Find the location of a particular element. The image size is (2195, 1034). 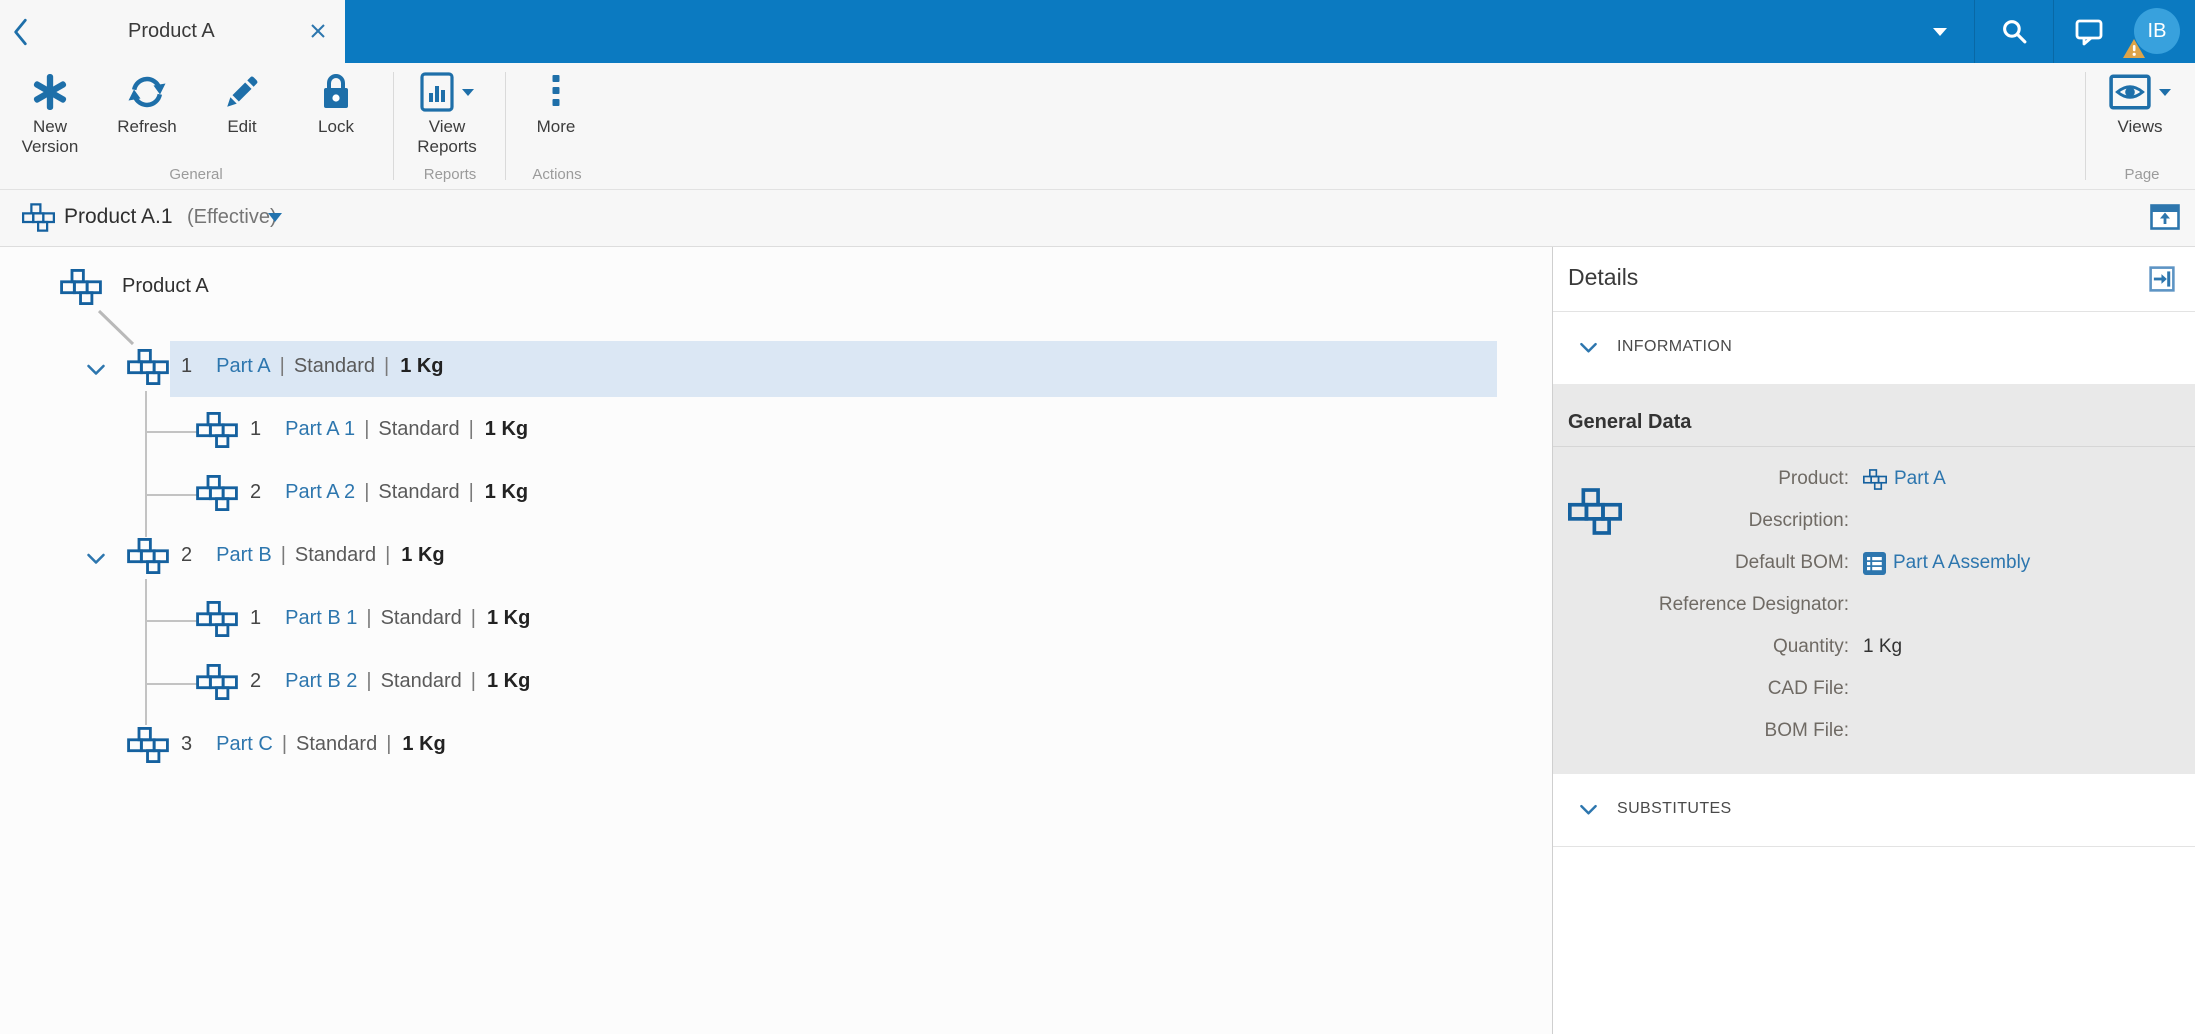

part-link: Part A is located at coordinates (243, 366).